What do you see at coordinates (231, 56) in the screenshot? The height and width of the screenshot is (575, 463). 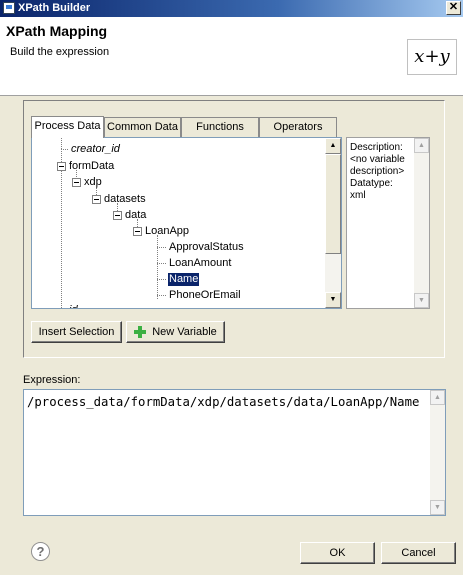 I see `dialog-header: XPath Mapping Build the expression x+y` at bounding box center [231, 56].